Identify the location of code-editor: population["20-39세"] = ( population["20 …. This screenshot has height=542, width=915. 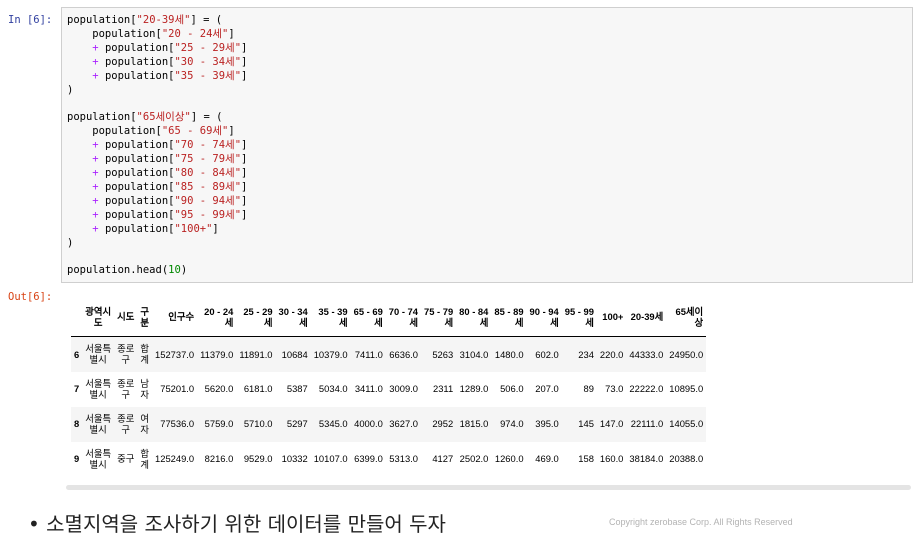
(157, 146).